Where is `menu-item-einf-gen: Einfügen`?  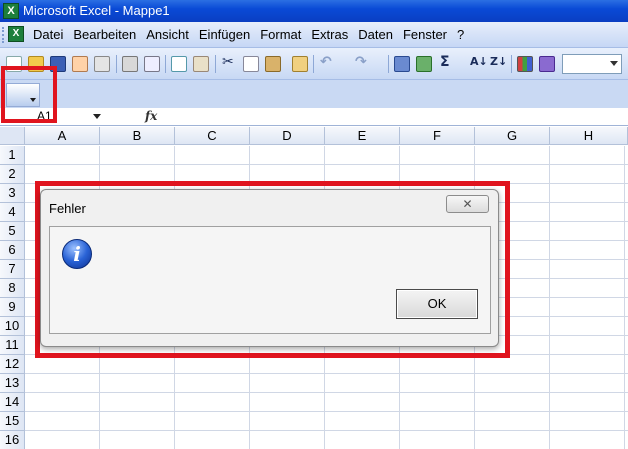 menu-item-einf-gen: Einfügen is located at coordinates (226, 34).